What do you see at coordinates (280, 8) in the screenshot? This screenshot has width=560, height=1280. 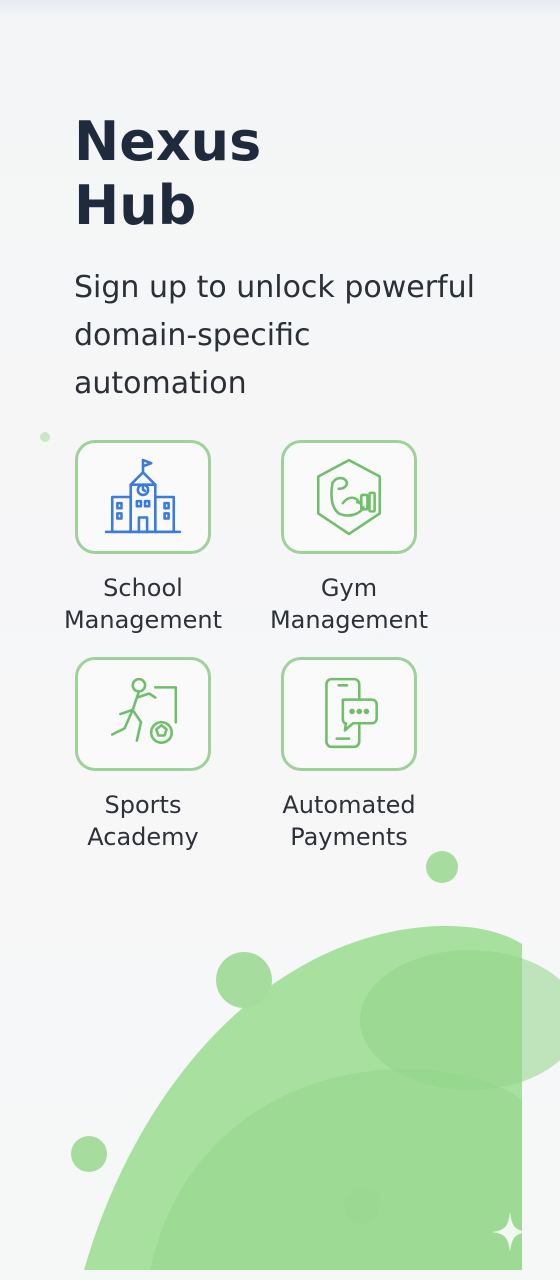 I see `status-bar-area` at bounding box center [280, 8].